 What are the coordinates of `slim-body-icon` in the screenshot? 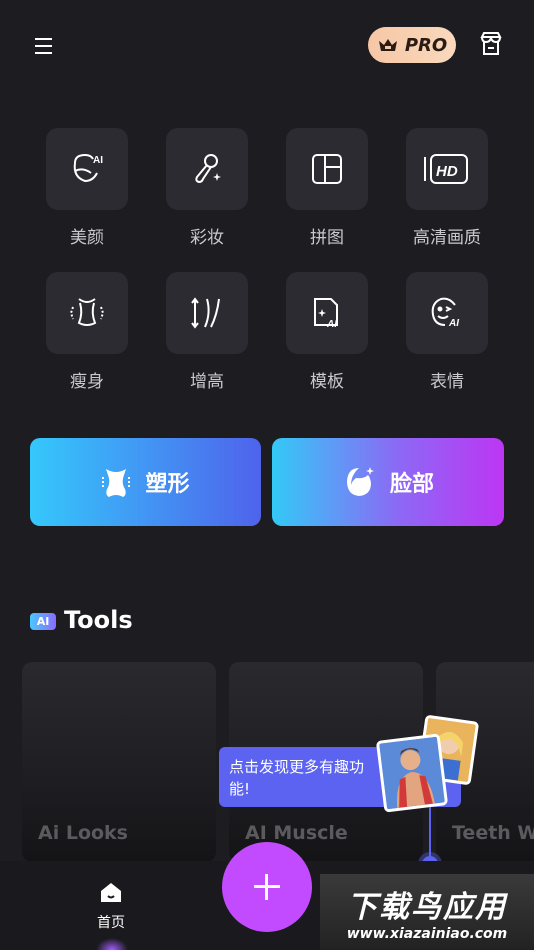 It's located at (87, 312).